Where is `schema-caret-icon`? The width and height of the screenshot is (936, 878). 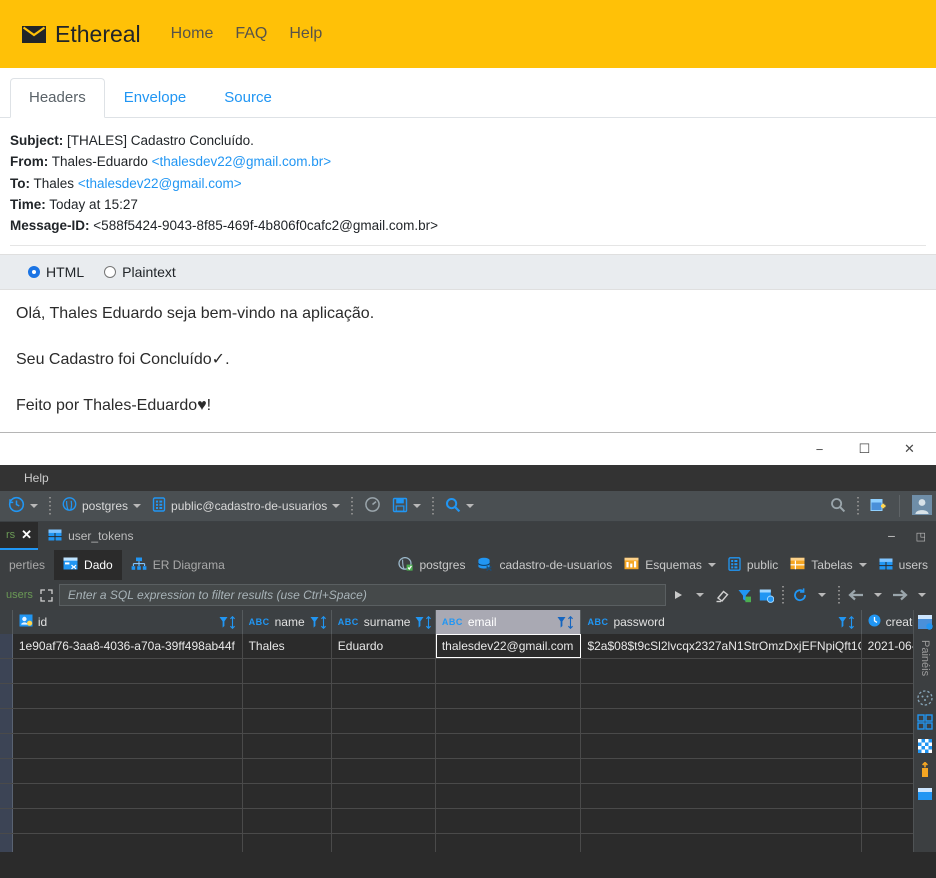 schema-caret-icon is located at coordinates (336, 506).